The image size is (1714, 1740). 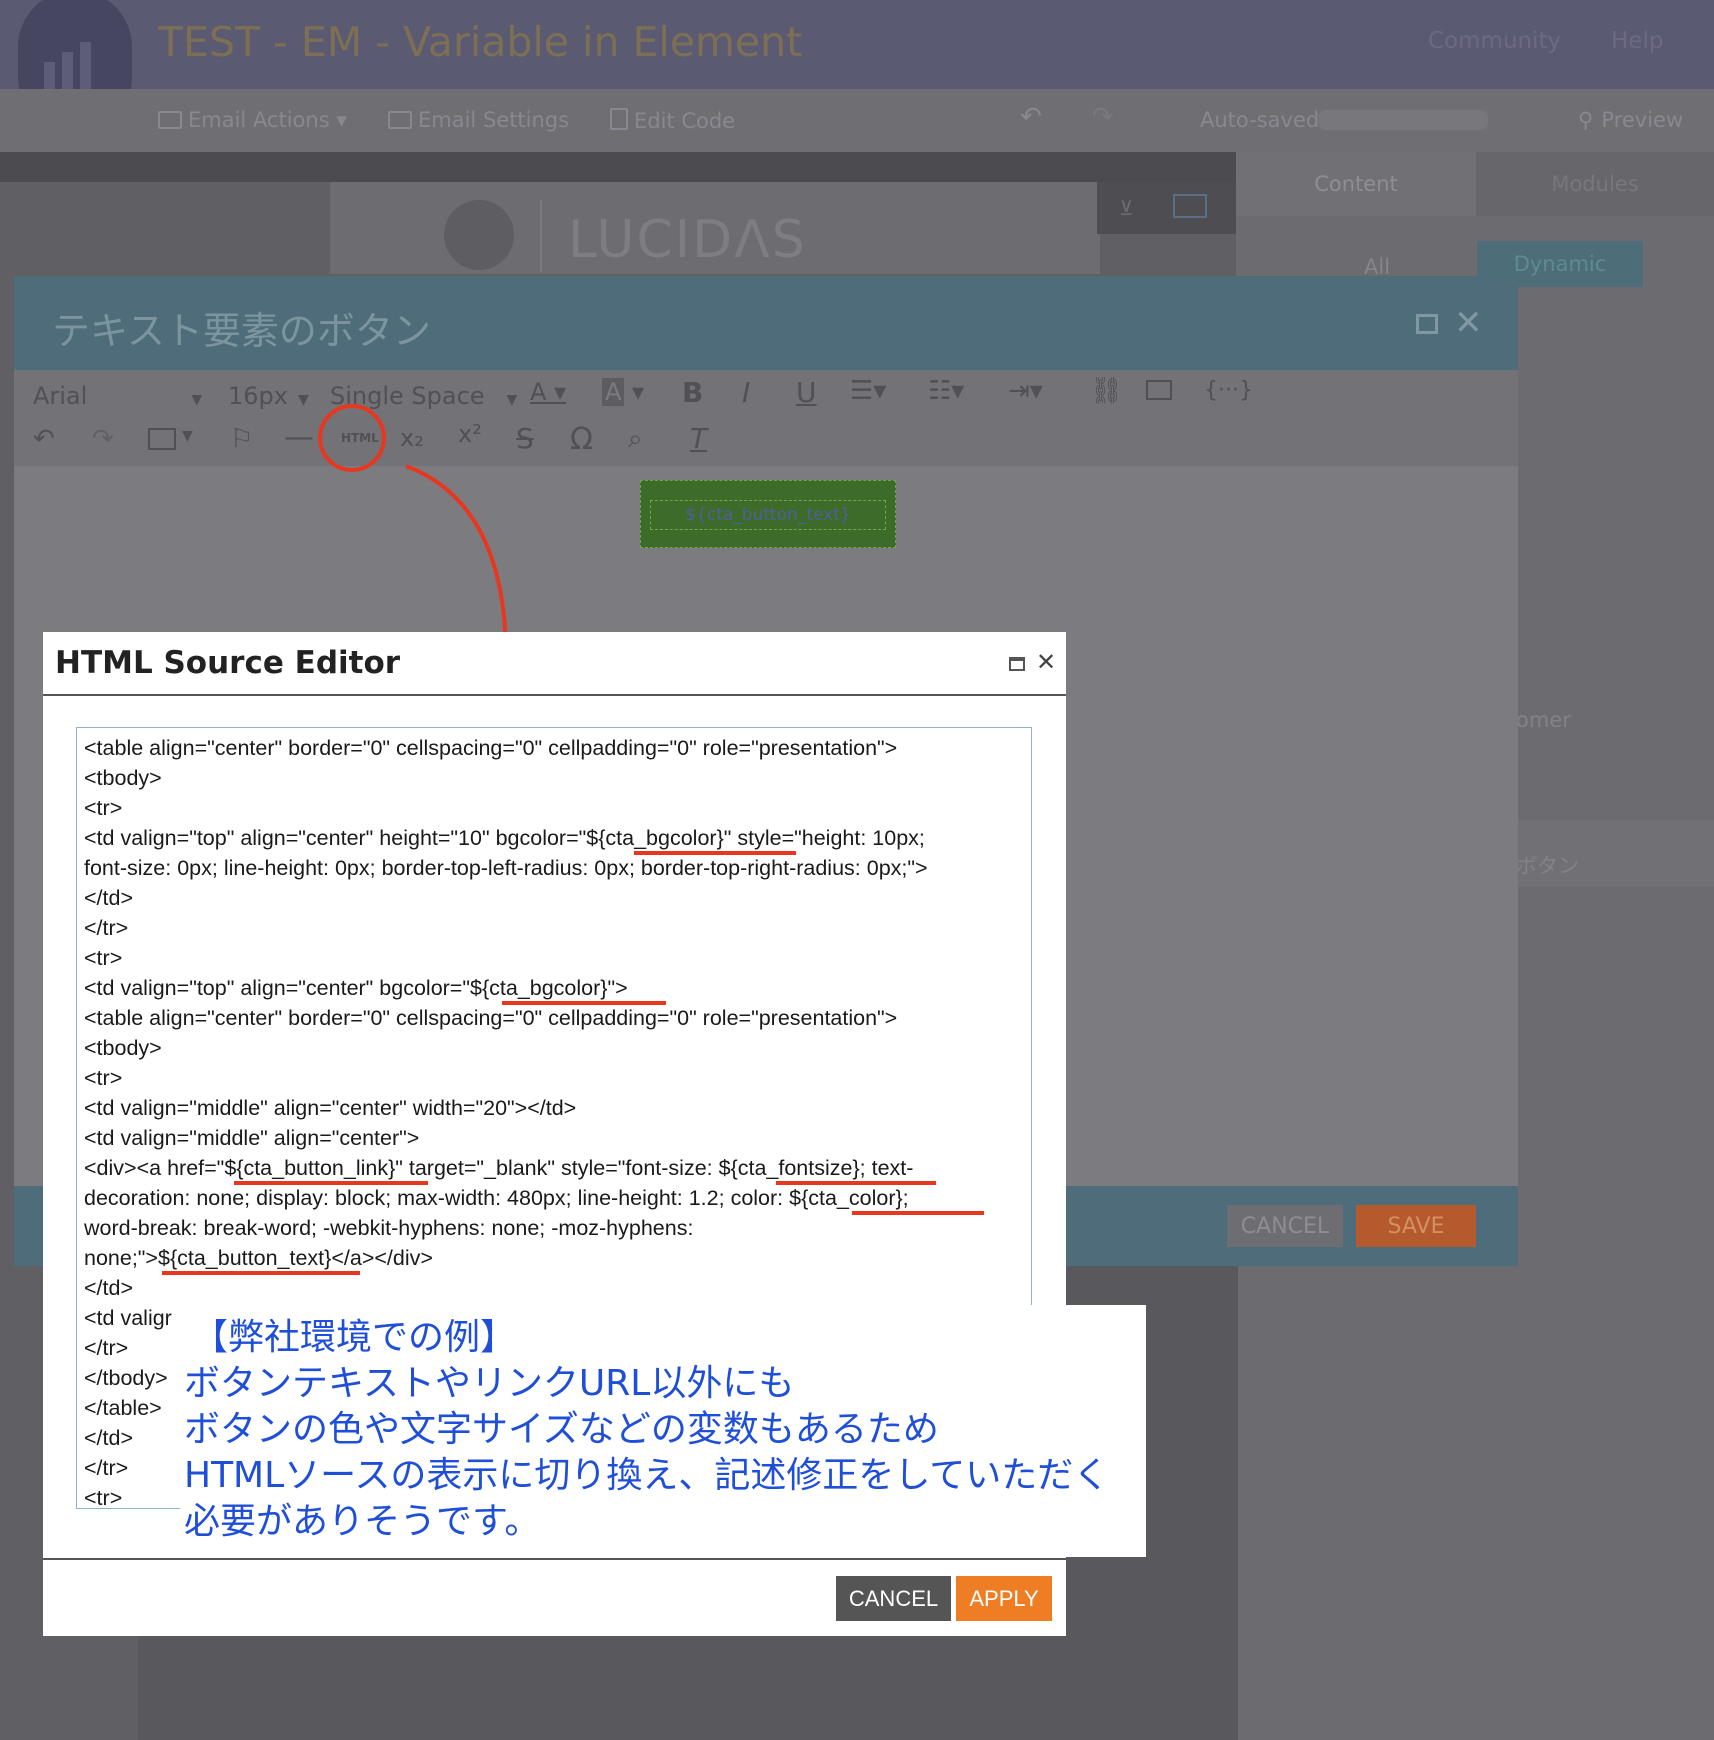 What do you see at coordinates (1547, 866) in the screenshot?
I see `panel-item-button-label: ボタン` at bounding box center [1547, 866].